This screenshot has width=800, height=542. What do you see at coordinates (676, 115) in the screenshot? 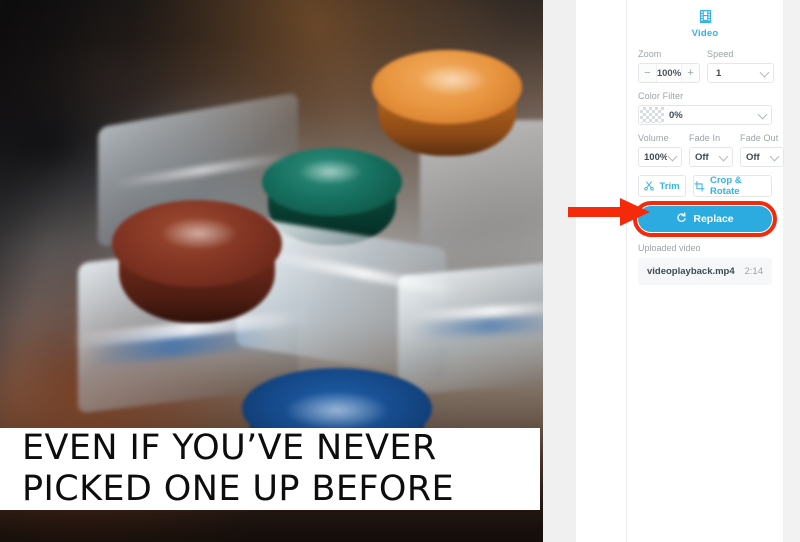
I see `color-filter-value: 0%` at bounding box center [676, 115].